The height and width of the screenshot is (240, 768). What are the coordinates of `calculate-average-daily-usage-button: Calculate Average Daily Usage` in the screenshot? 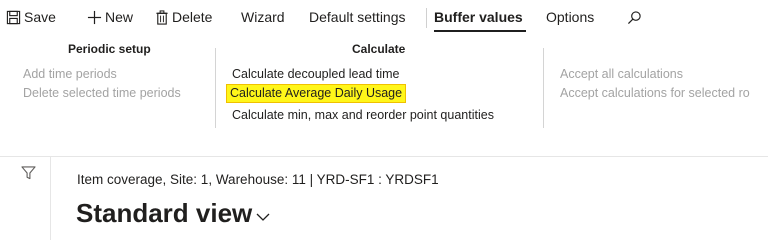 It's located at (316, 93).